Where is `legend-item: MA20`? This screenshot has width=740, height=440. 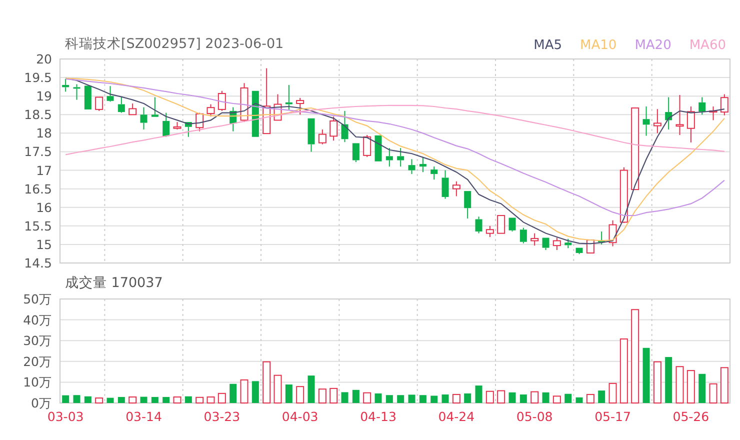 legend-item: MA20 is located at coordinates (653, 45).